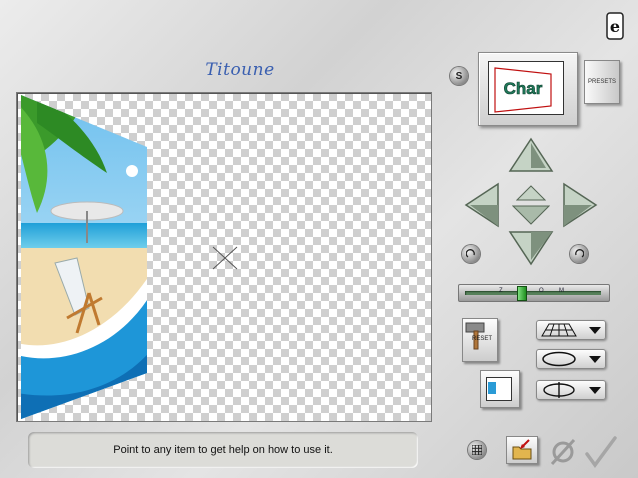 This screenshot has width=638, height=478. I want to click on presets-button: PRESETS, so click(602, 82).